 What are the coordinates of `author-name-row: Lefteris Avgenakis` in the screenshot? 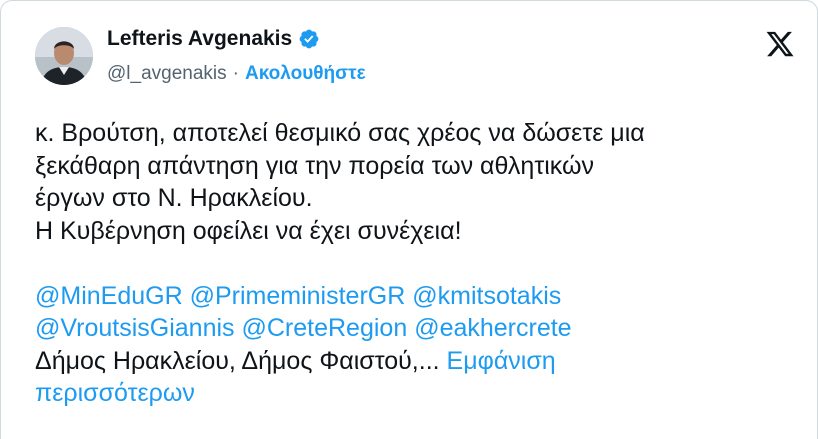 It's located at (213, 39).